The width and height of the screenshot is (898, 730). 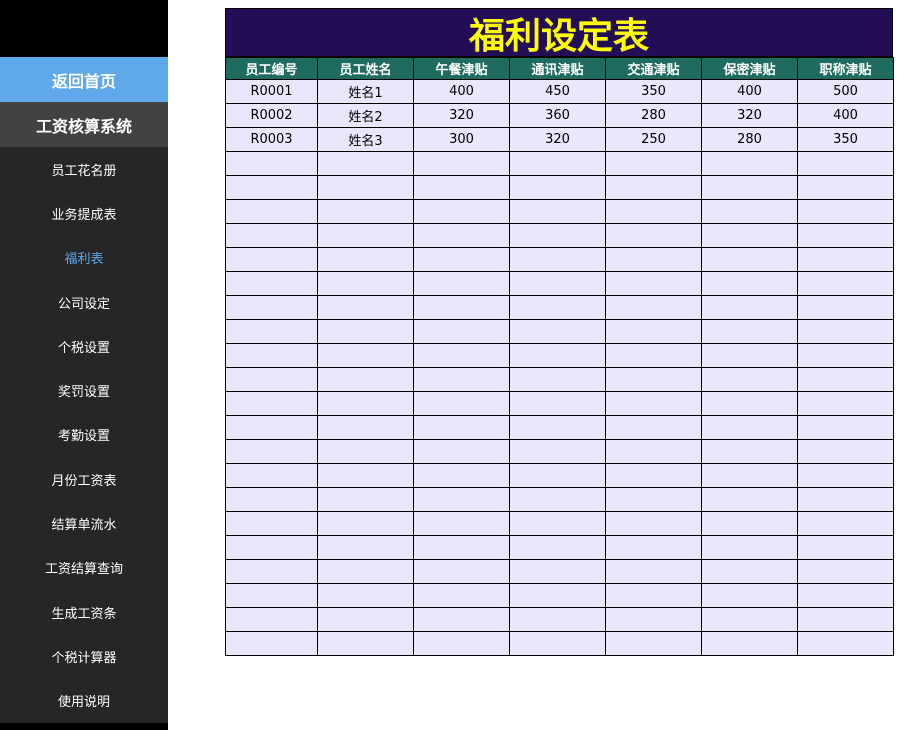 What do you see at coordinates (84, 346) in the screenshot?
I see `sidebar-item: 个税设置` at bounding box center [84, 346].